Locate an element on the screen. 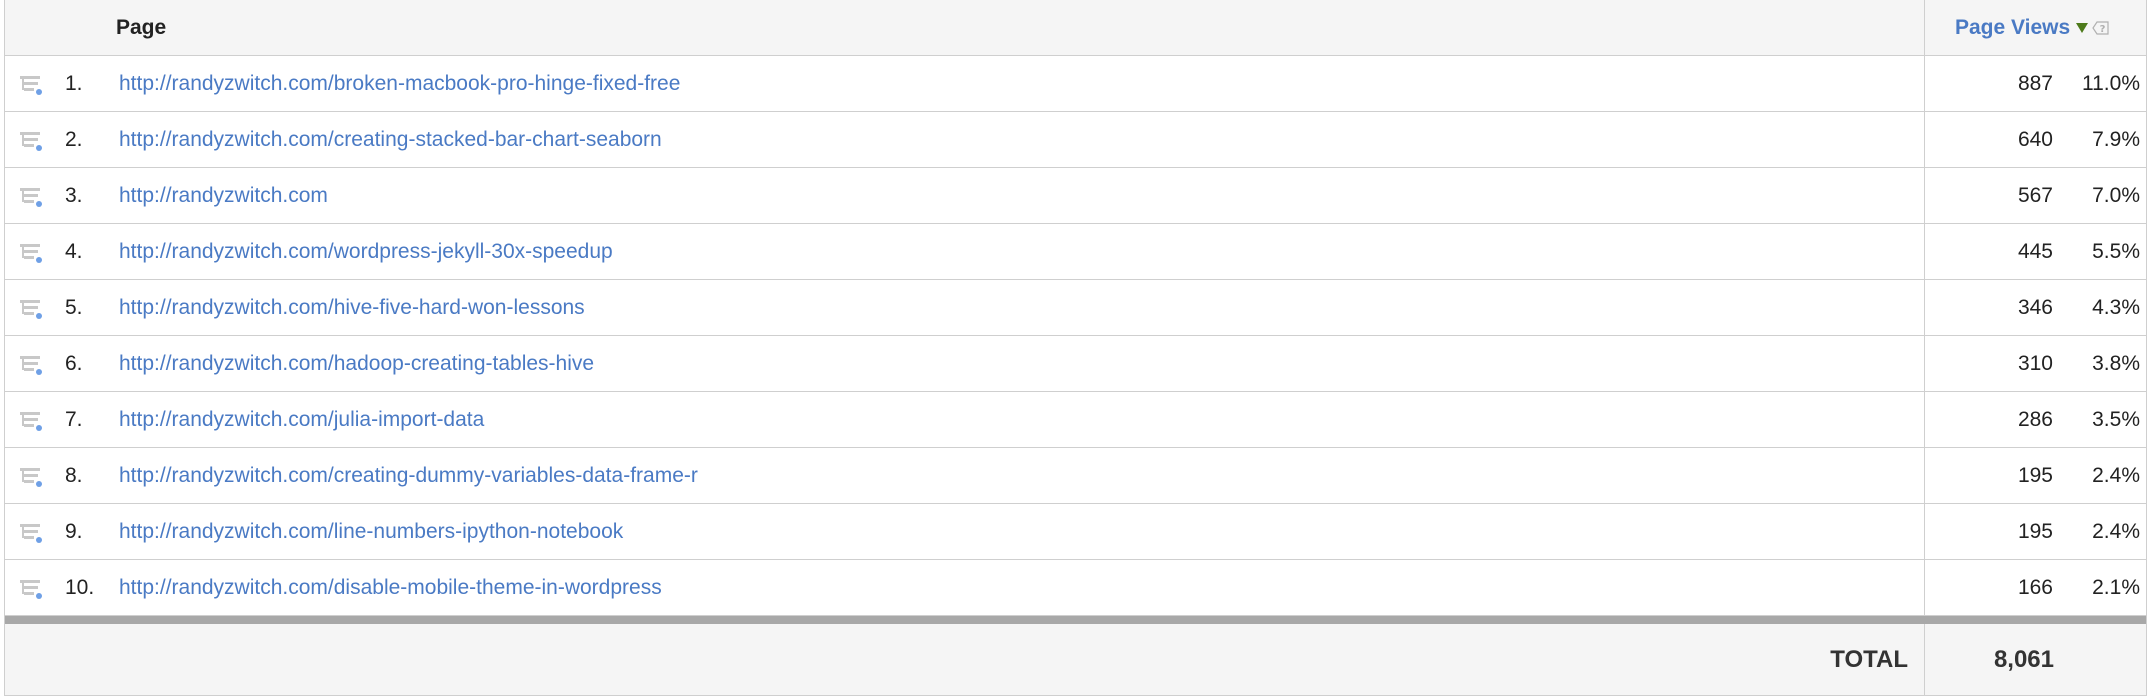 This screenshot has height=698, width=2150. page-views-column-header: Page Views ? is located at coordinates (2032, 28).